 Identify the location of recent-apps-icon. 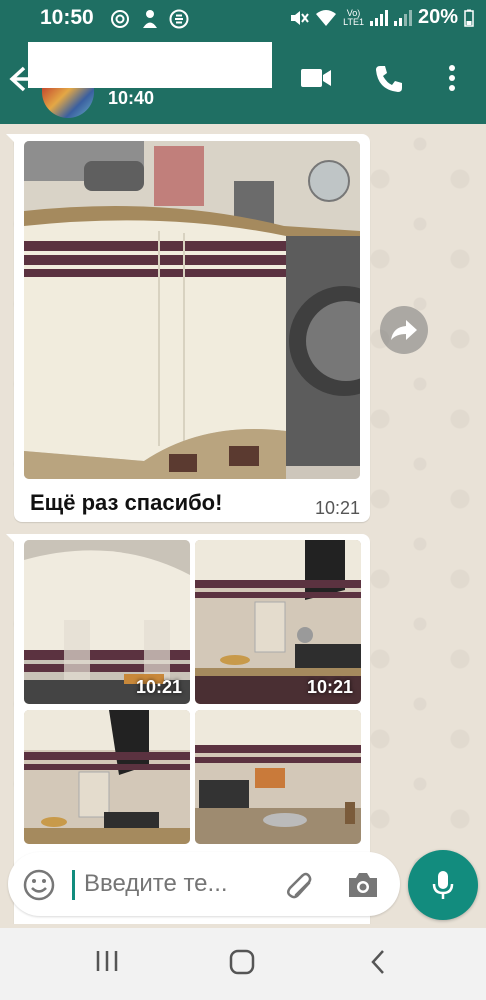
(107, 961).